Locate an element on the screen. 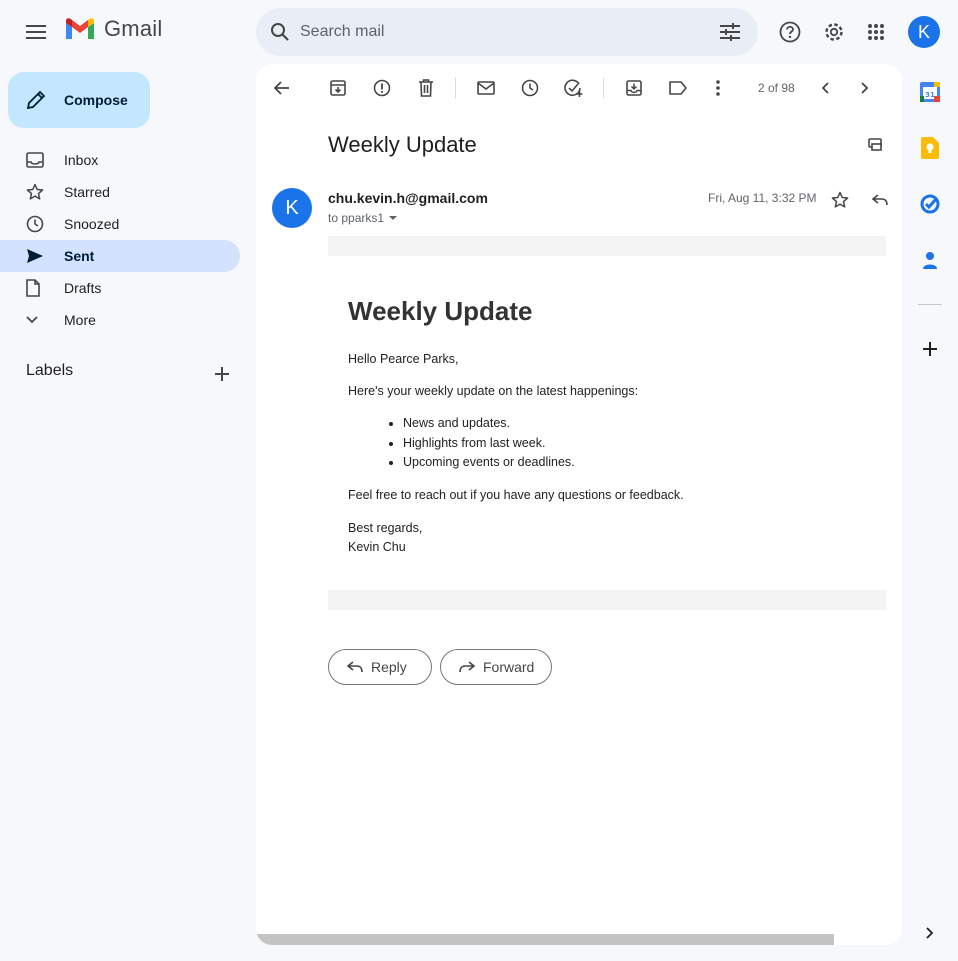 This screenshot has height=961, width=958. nav-item-drafts: Drafts is located at coordinates (120, 288).